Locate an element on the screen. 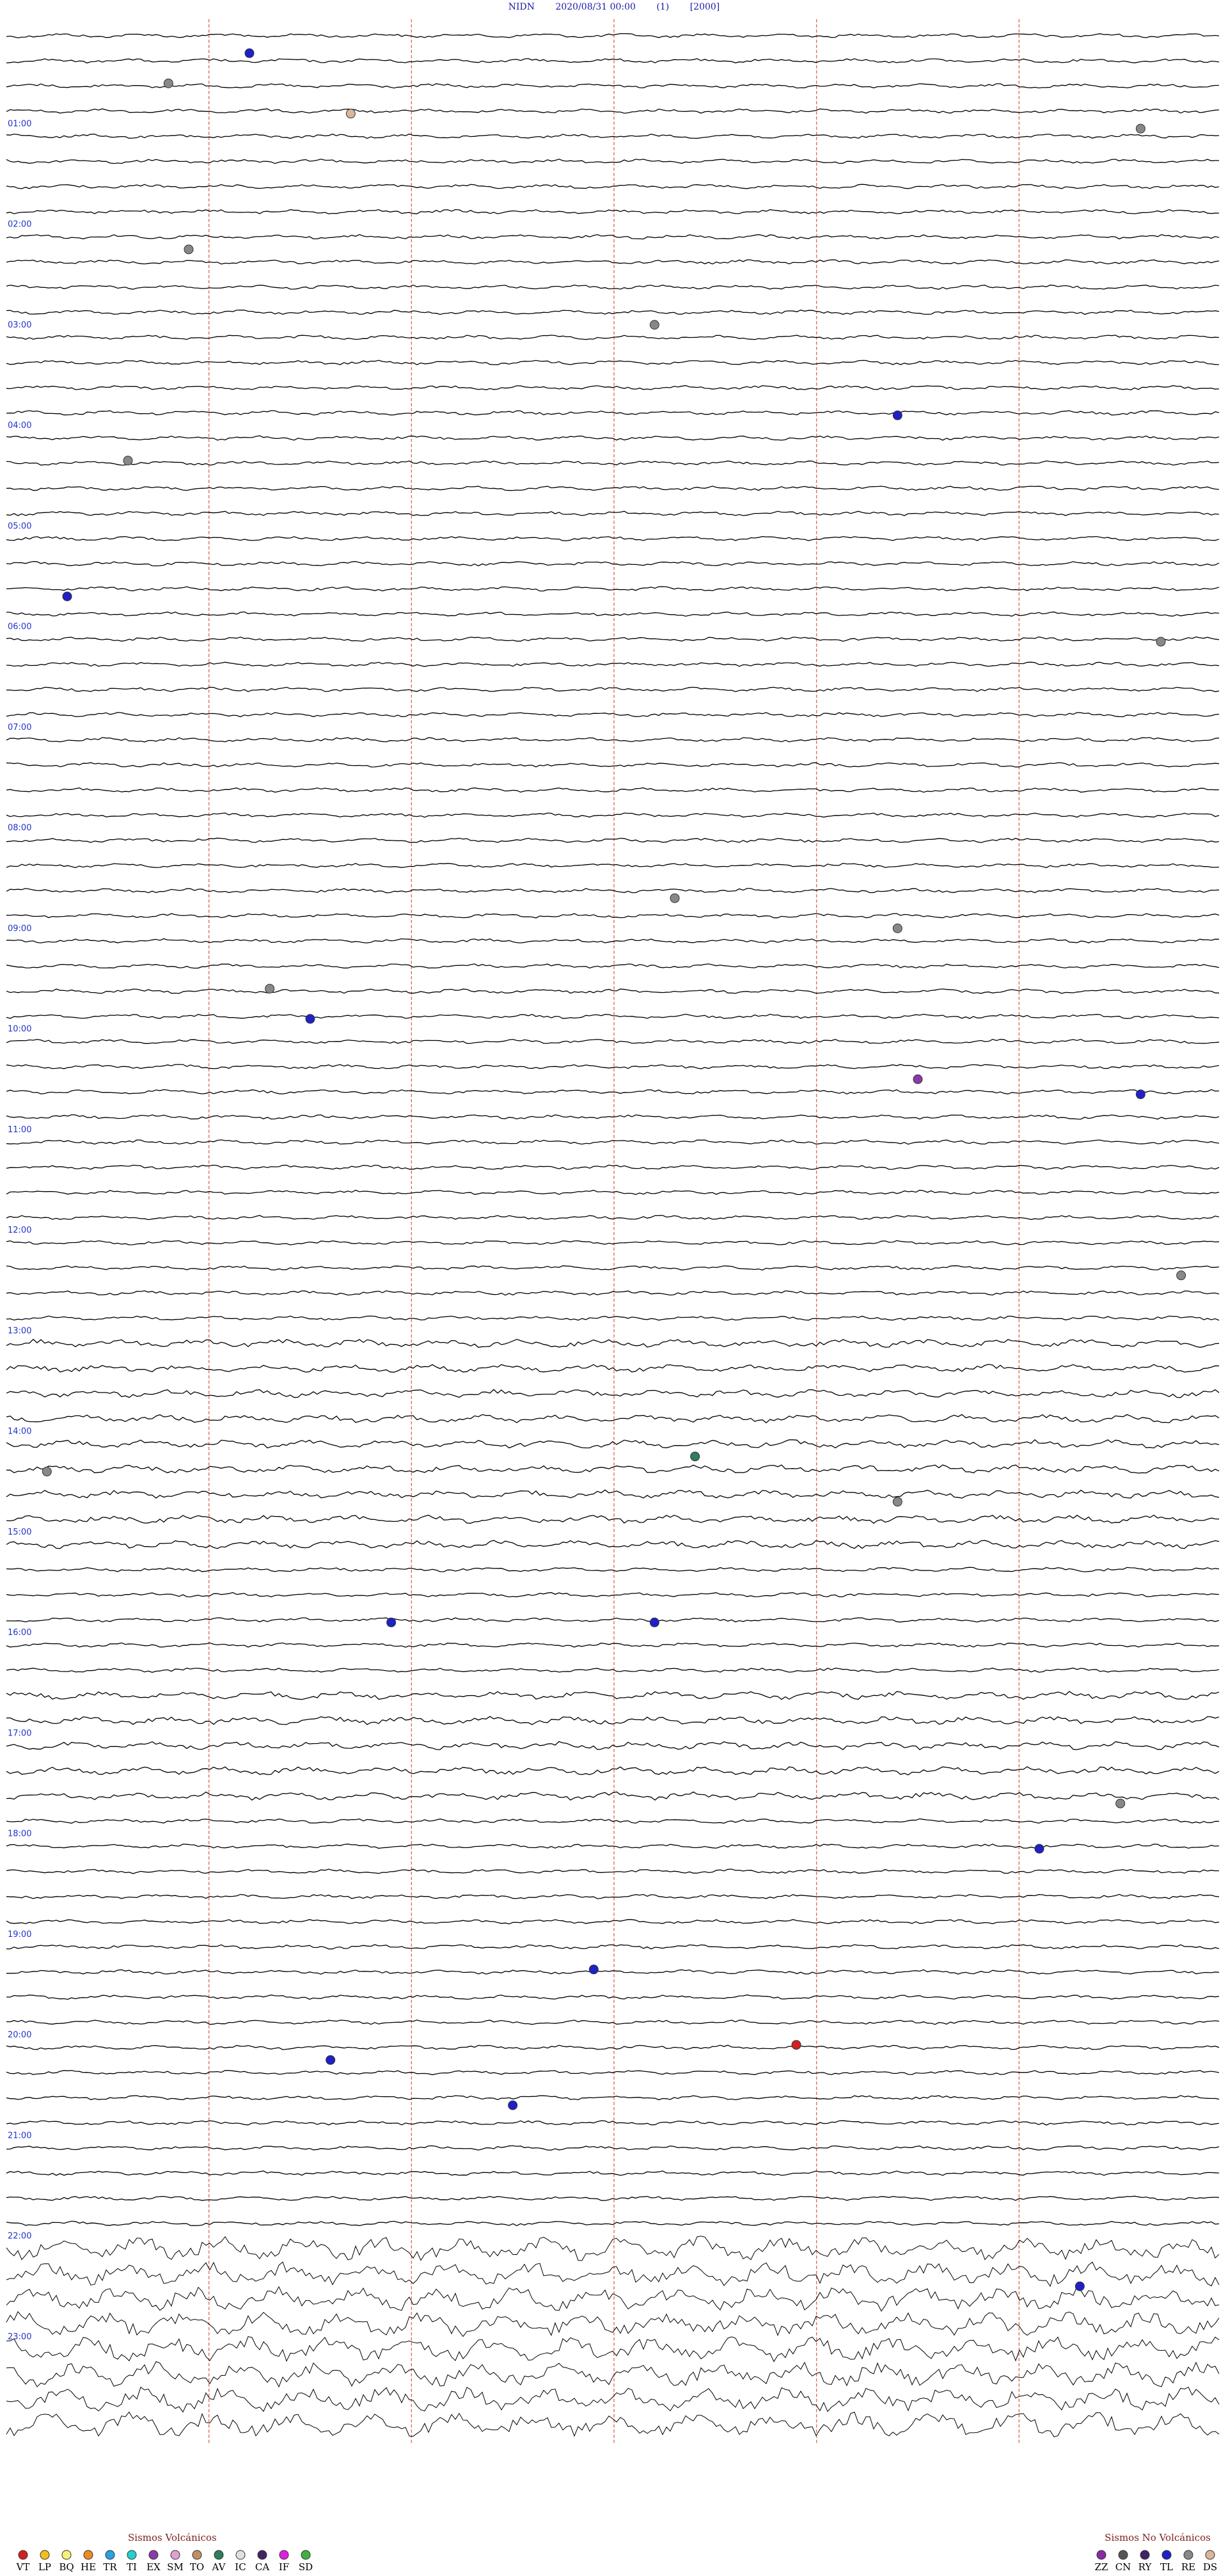  hour-label-0800: 08:00 is located at coordinates (19, 828).